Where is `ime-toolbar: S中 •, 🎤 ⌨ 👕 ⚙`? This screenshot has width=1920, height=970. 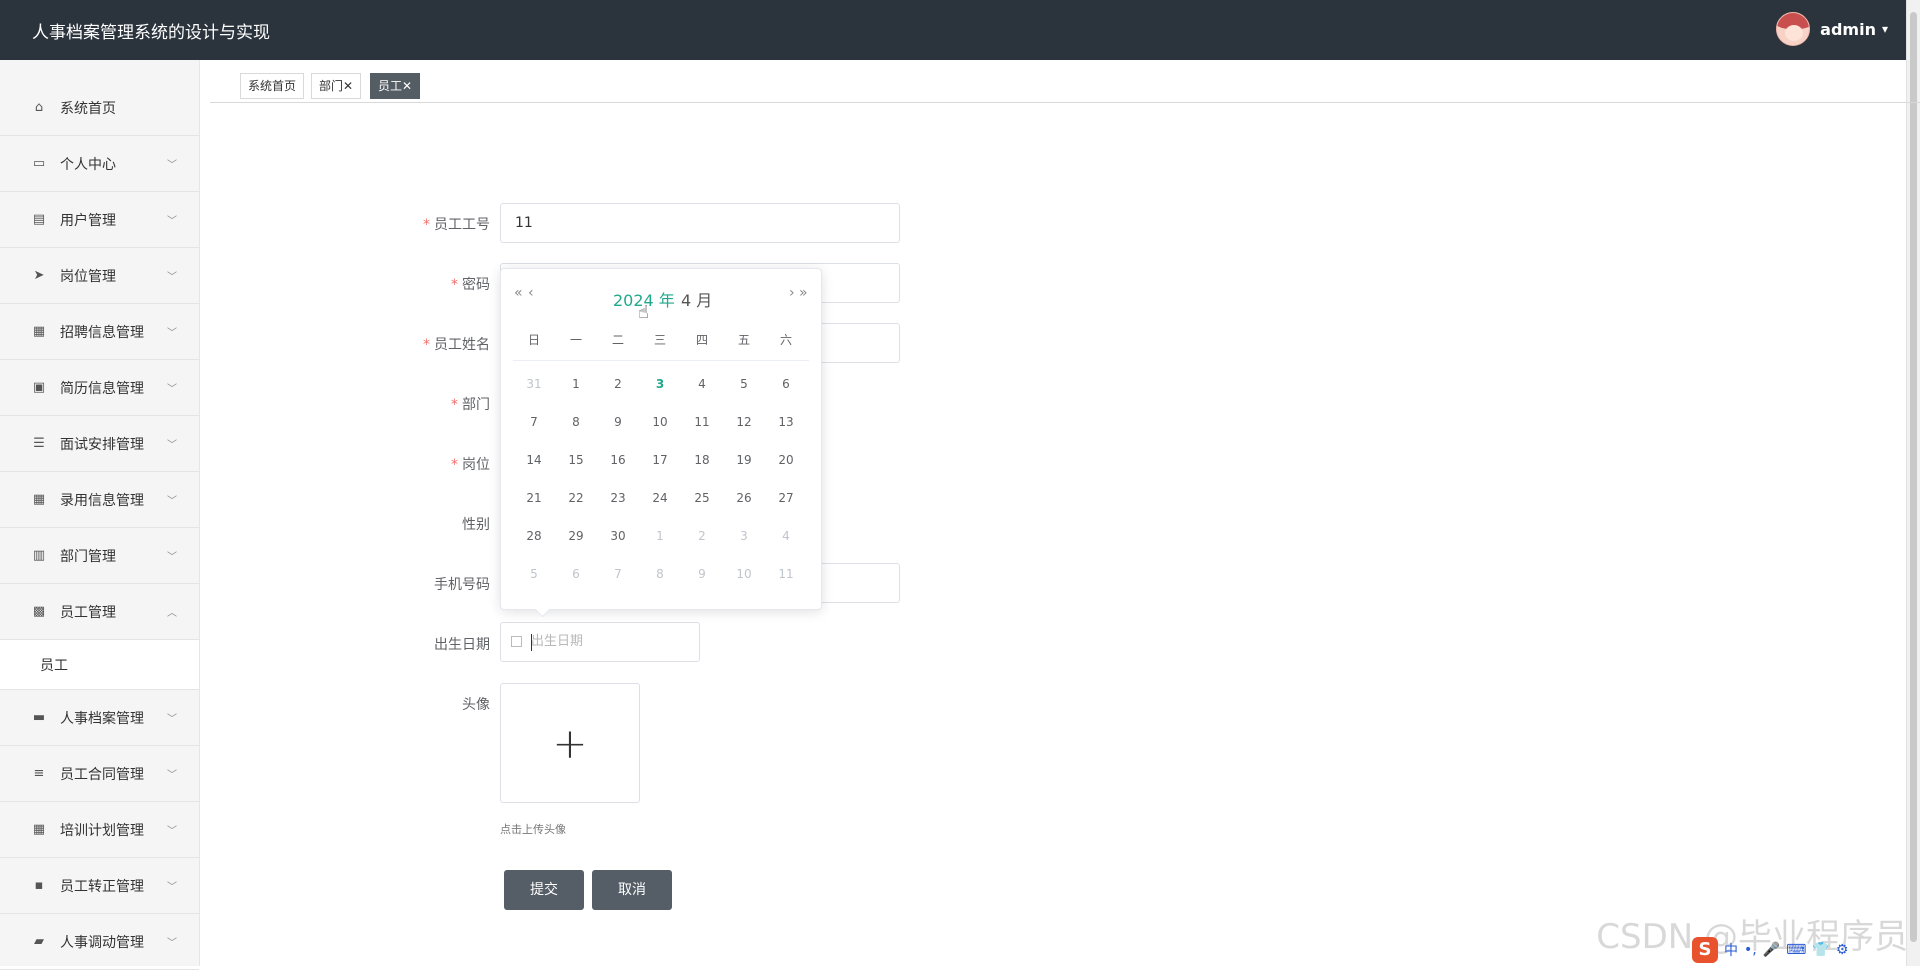
ime-toolbar: S中 •, 🎤 ⌨ 👕 ⚙ is located at coordinates (1802, 950).